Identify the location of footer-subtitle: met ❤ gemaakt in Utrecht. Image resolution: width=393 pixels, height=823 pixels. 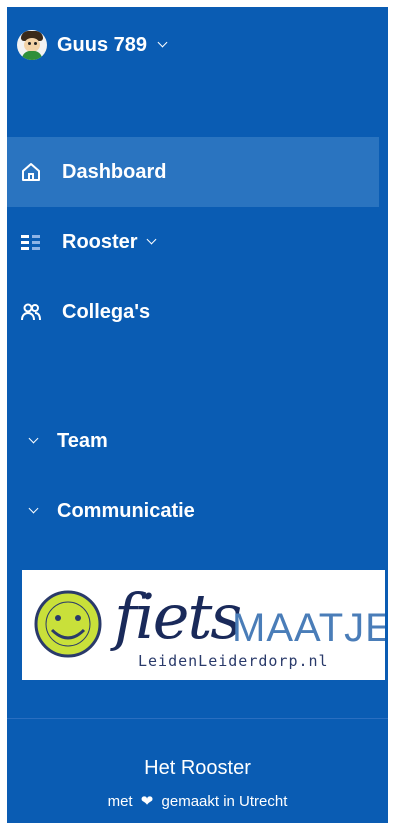
(197, 801).